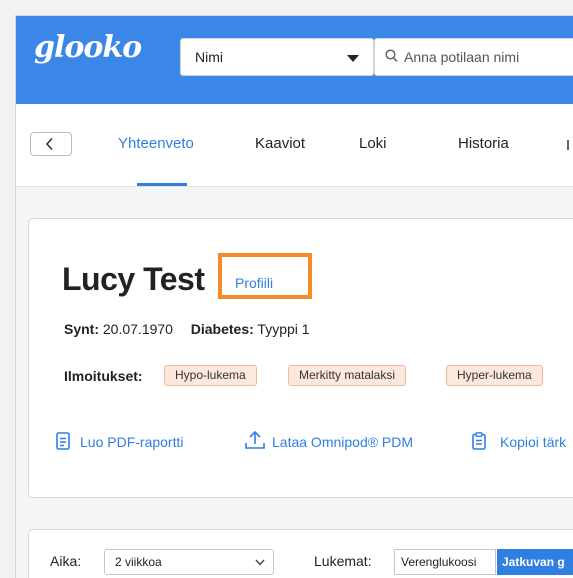 The width and height of the screenshot is (573, 578). What do you see at coordinates (162, 184) in the screenshot?
I see `active-tab-indicator` at bounding box center [162, 184].